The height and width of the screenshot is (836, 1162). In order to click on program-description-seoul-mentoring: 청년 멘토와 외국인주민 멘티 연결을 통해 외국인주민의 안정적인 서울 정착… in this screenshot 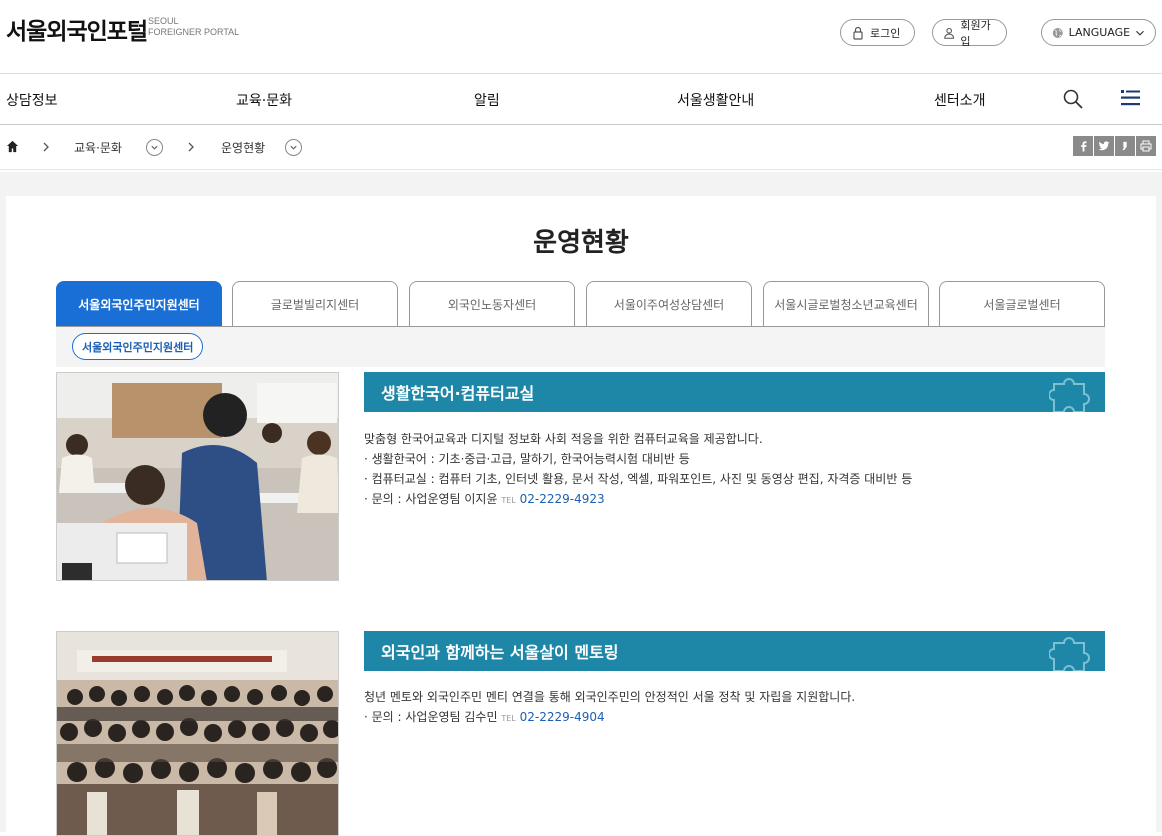, I will do `click(609, 708)`.